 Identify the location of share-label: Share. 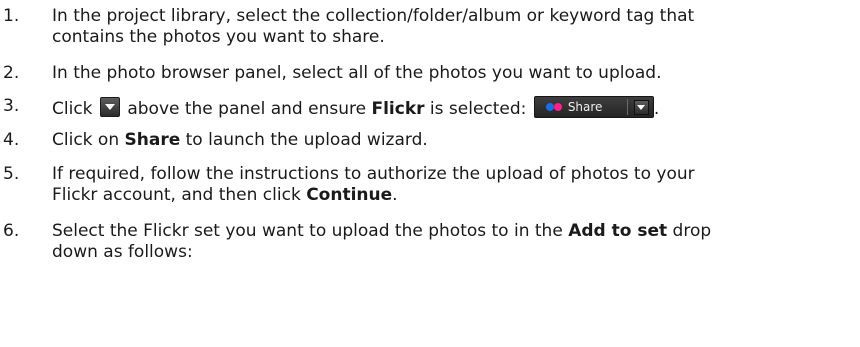
(152, 140).